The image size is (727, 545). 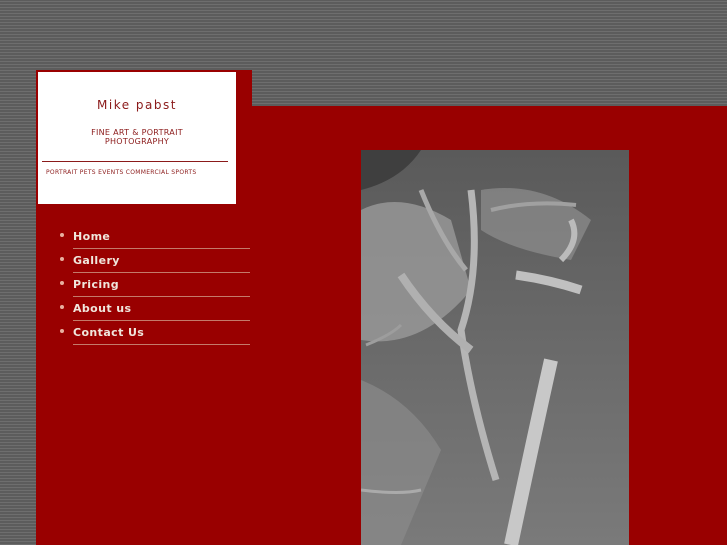 What do you see at coordinates (102, 308) in the screenshot?
I see `nav-label-about: About us` at bounding box center [102, 308].